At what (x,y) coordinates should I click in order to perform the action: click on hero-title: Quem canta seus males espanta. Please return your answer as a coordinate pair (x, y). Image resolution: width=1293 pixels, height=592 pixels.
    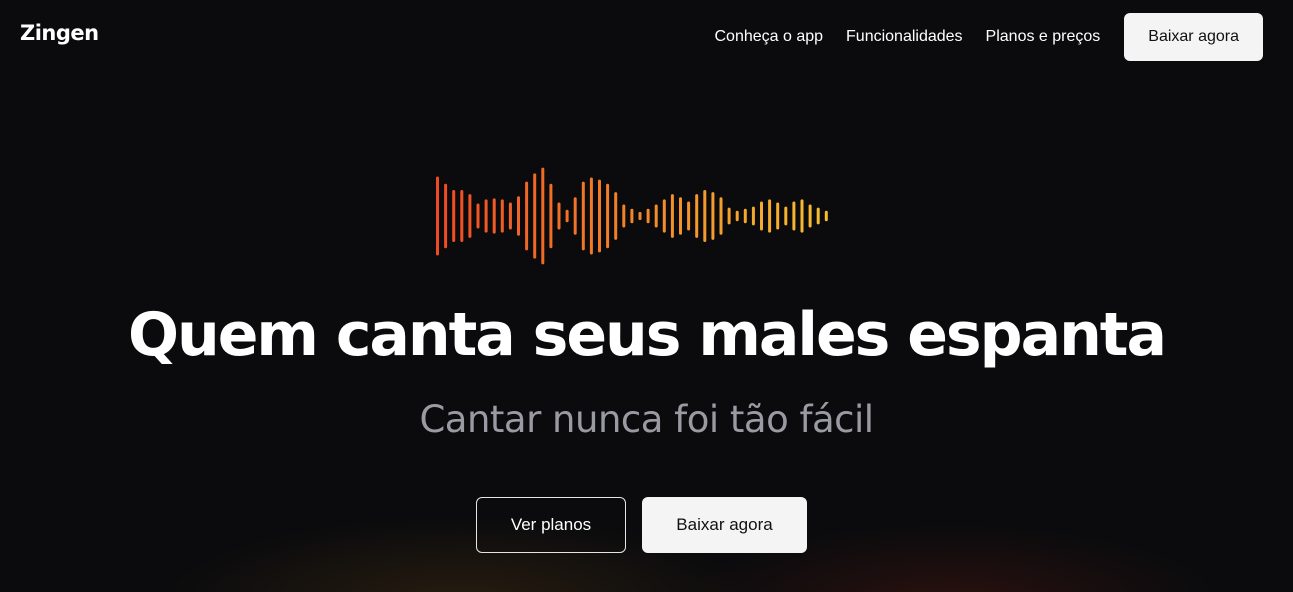
    Looking at the image, I should click on (647, 335).